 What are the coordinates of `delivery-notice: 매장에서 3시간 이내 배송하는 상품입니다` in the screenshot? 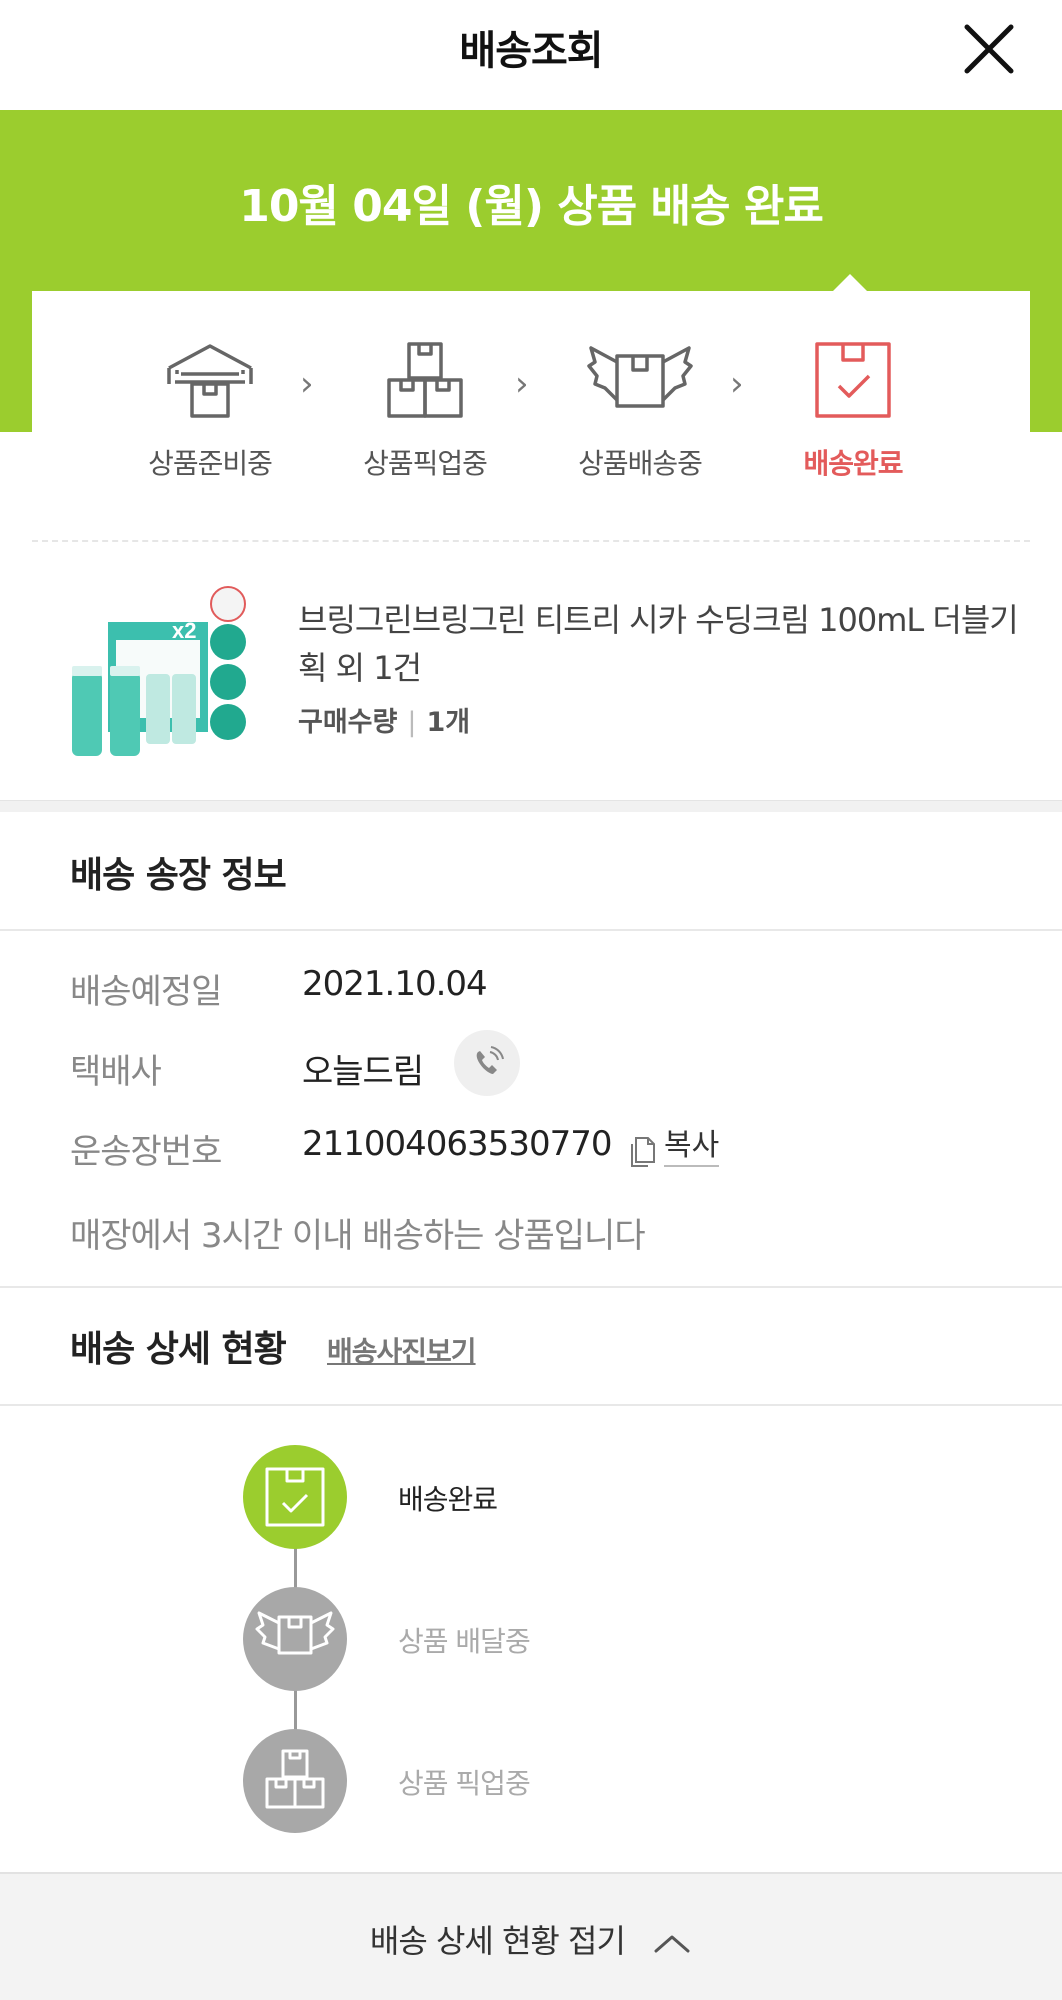 It's located at (358, 1236).